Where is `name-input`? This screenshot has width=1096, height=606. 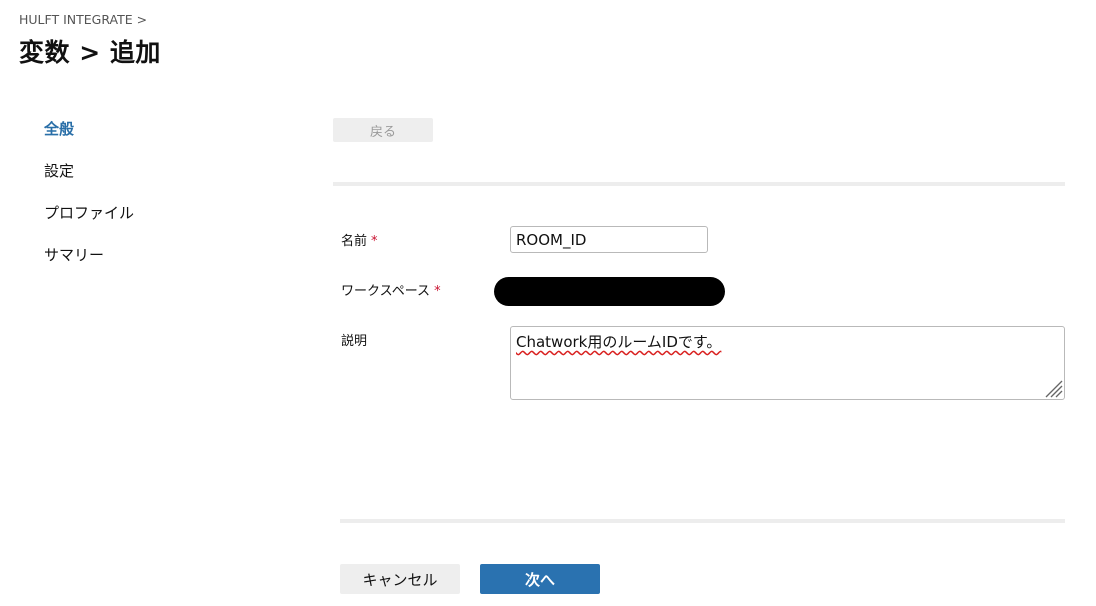 name-input is located at coordinates (609, 239).